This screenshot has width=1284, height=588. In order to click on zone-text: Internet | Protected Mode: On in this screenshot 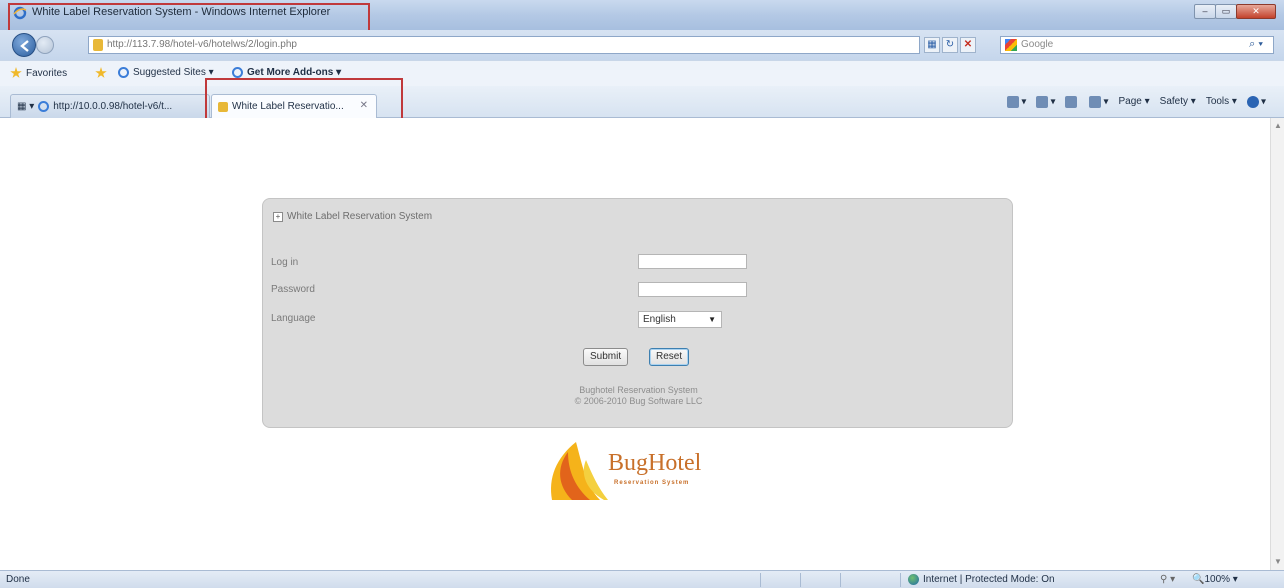, I will do `click(989, 579)`.